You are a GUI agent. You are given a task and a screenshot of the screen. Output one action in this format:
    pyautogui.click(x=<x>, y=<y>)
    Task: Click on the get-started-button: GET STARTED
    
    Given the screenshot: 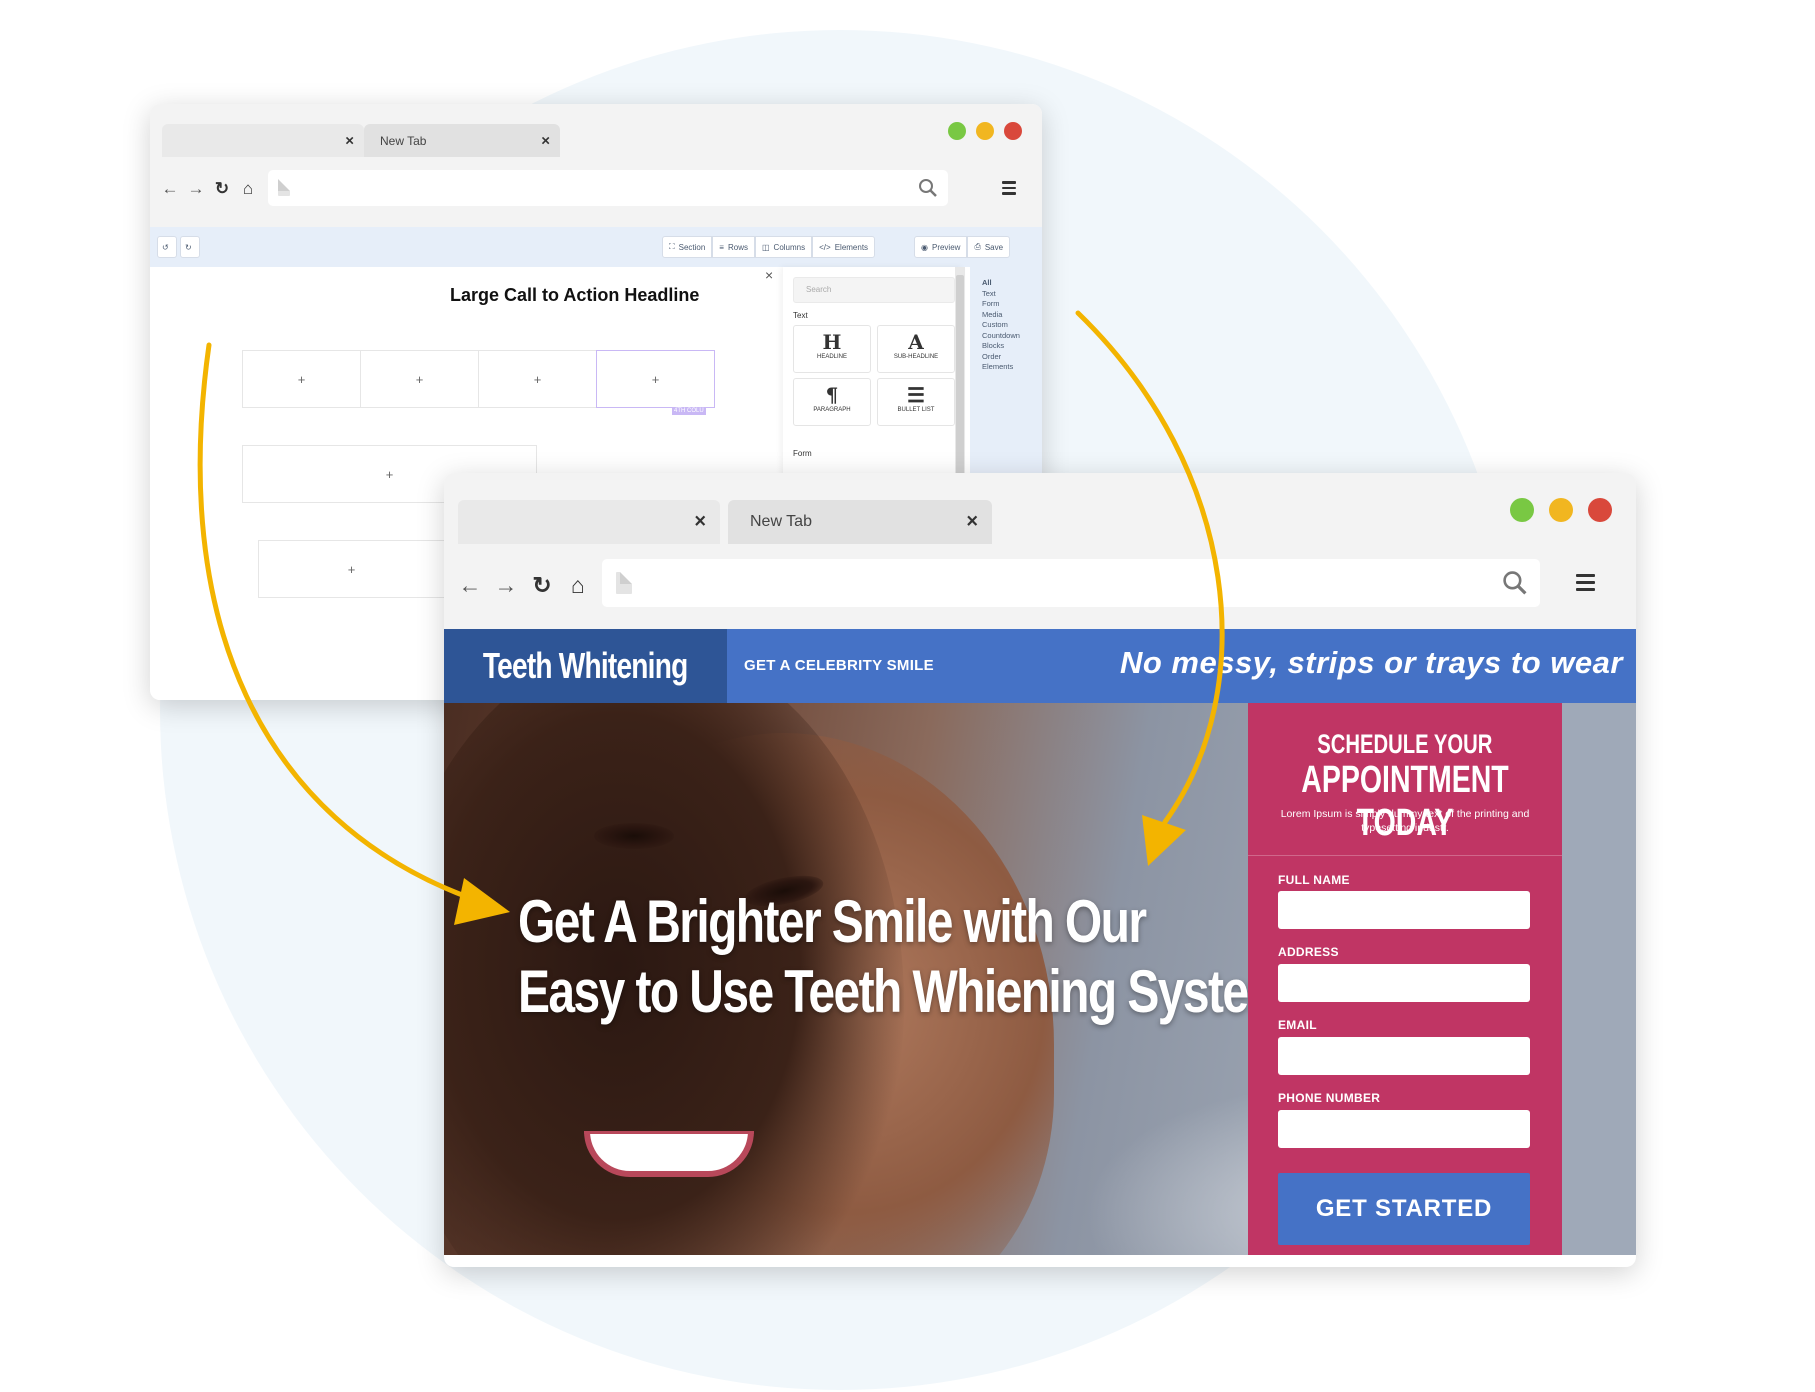 What is the action you would take?
    pyautogui.click(x=1404, y=1209)
    